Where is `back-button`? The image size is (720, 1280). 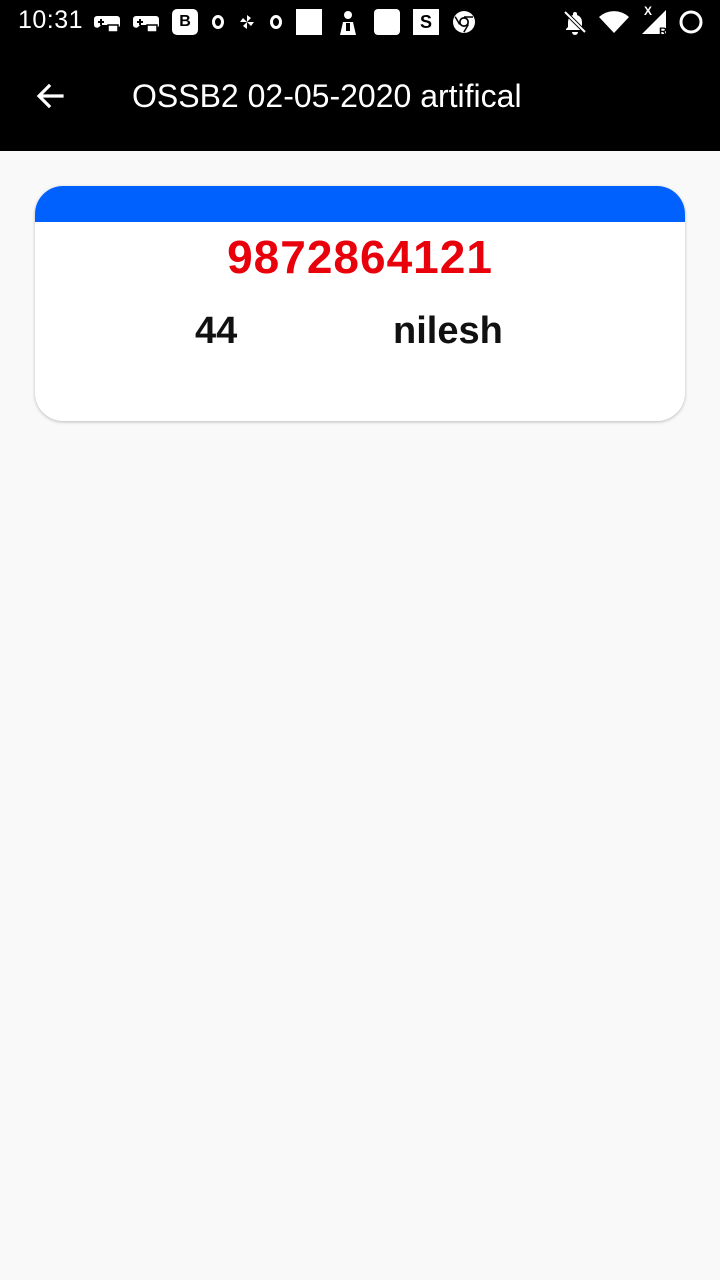 back-button is located at coordinates (50, 96).